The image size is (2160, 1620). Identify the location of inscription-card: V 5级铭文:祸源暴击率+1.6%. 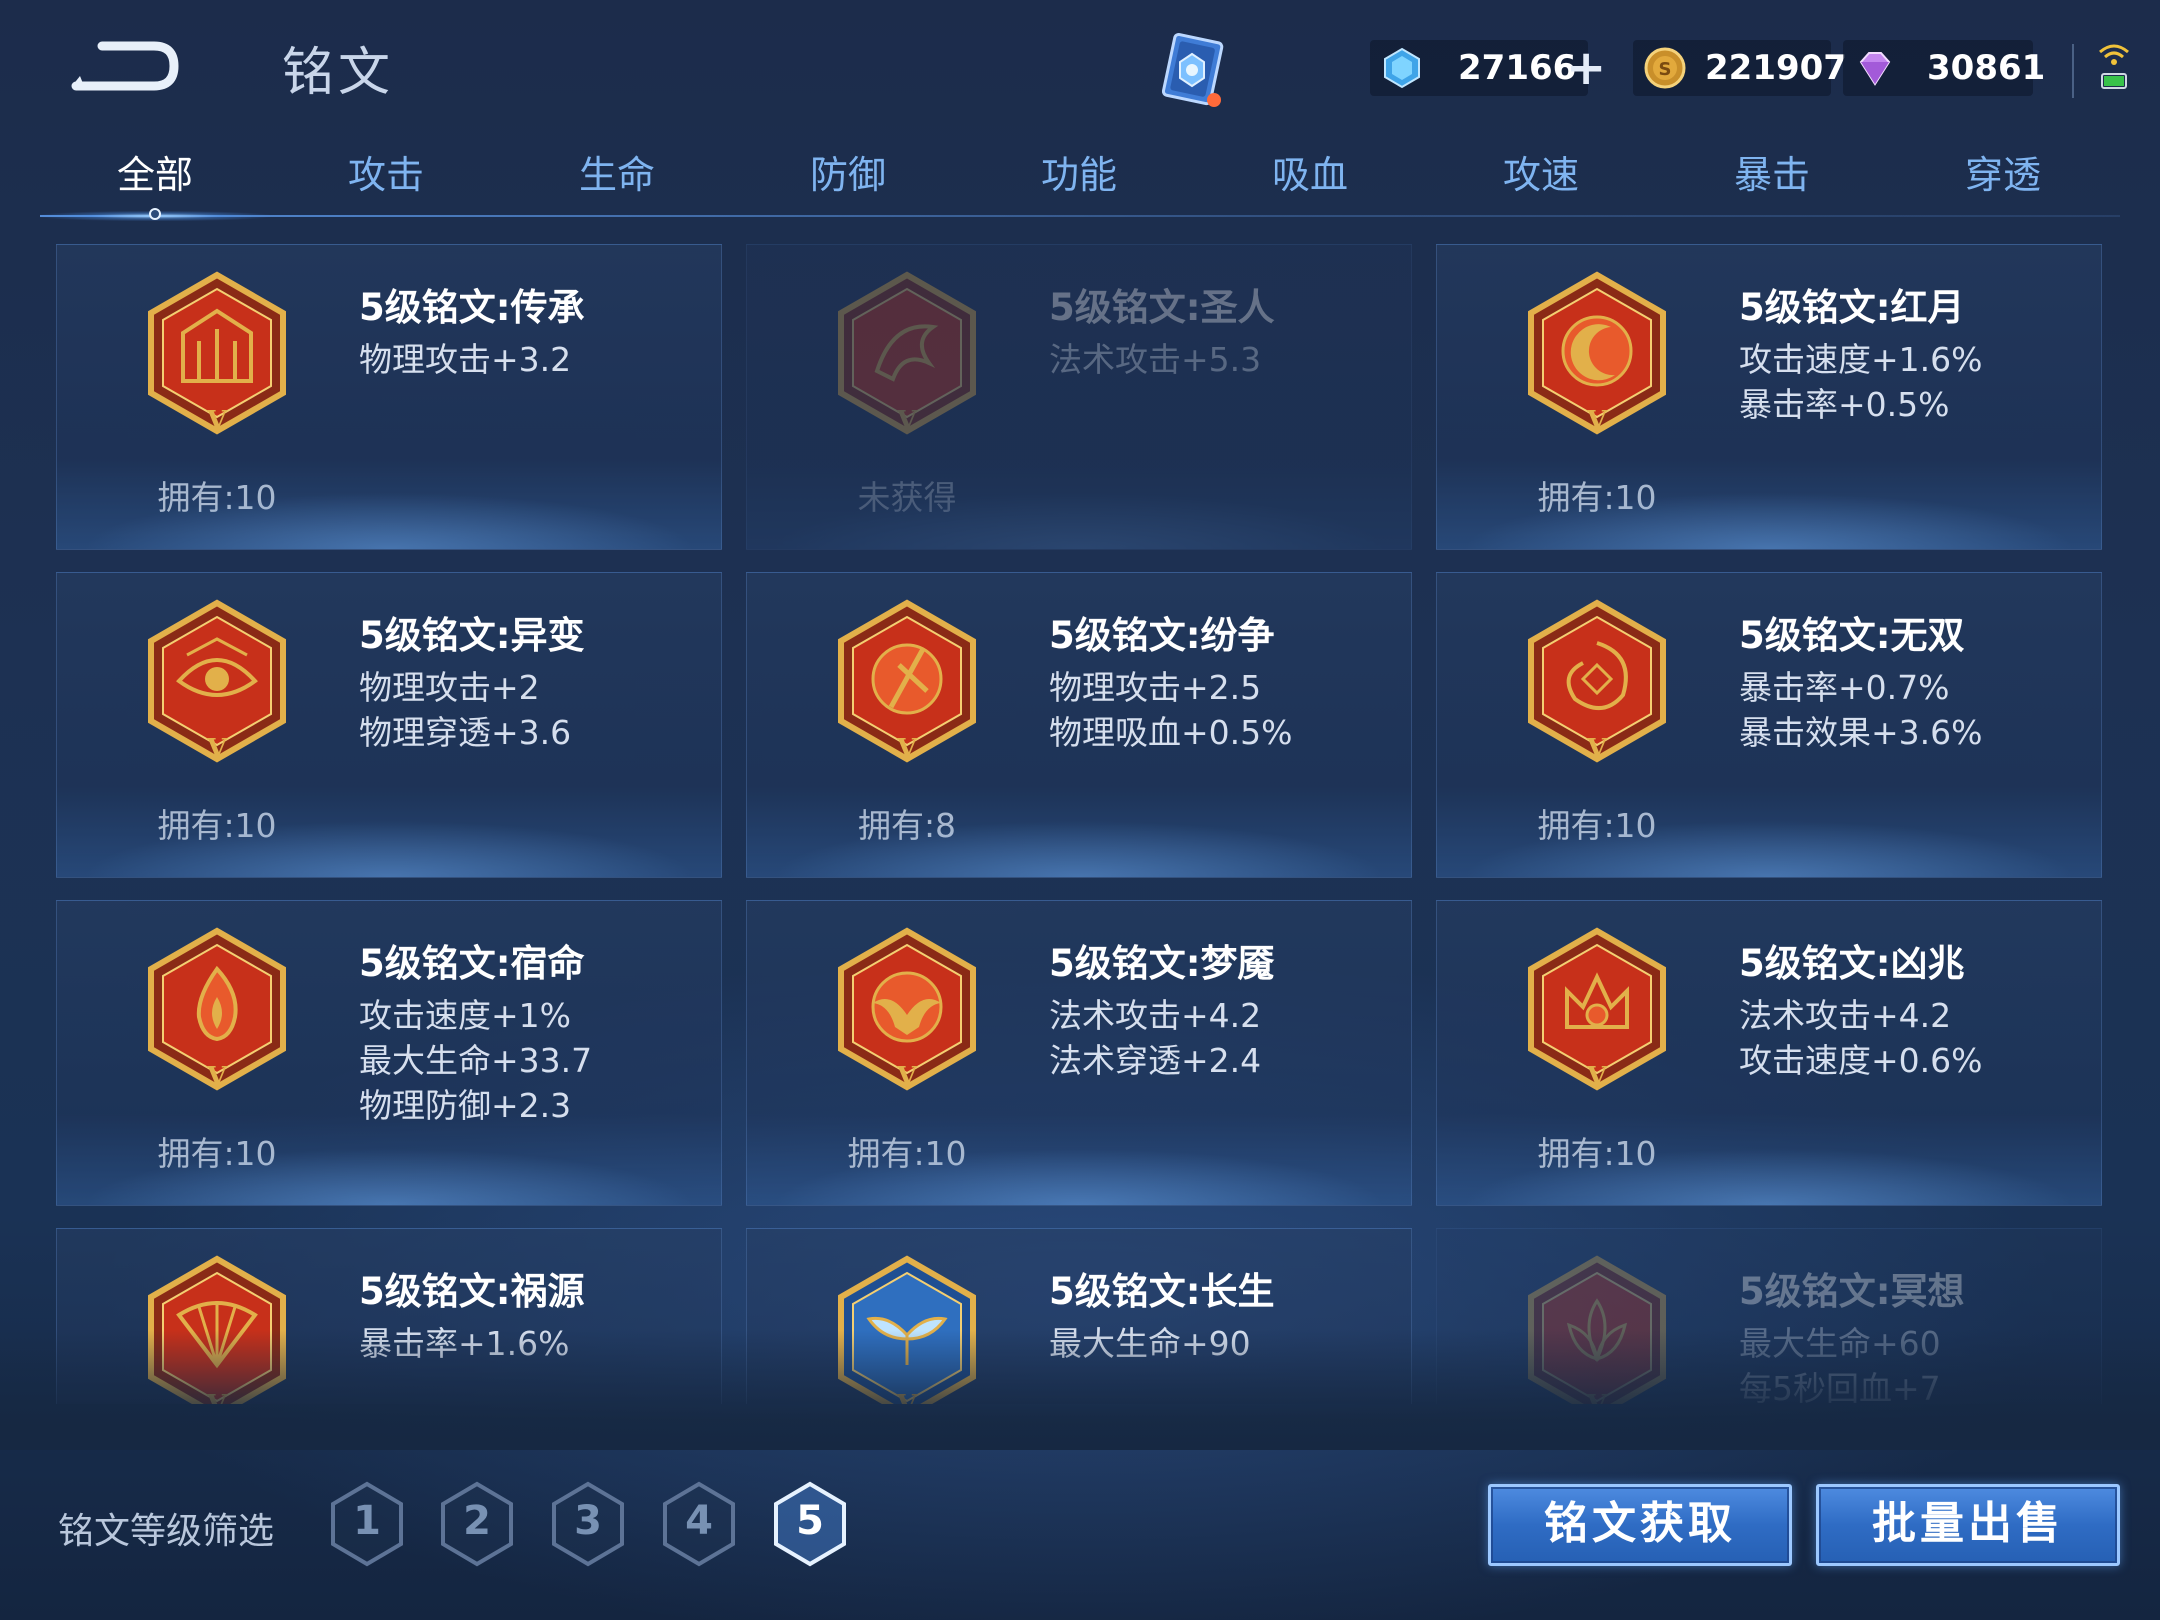
(389, 1316).